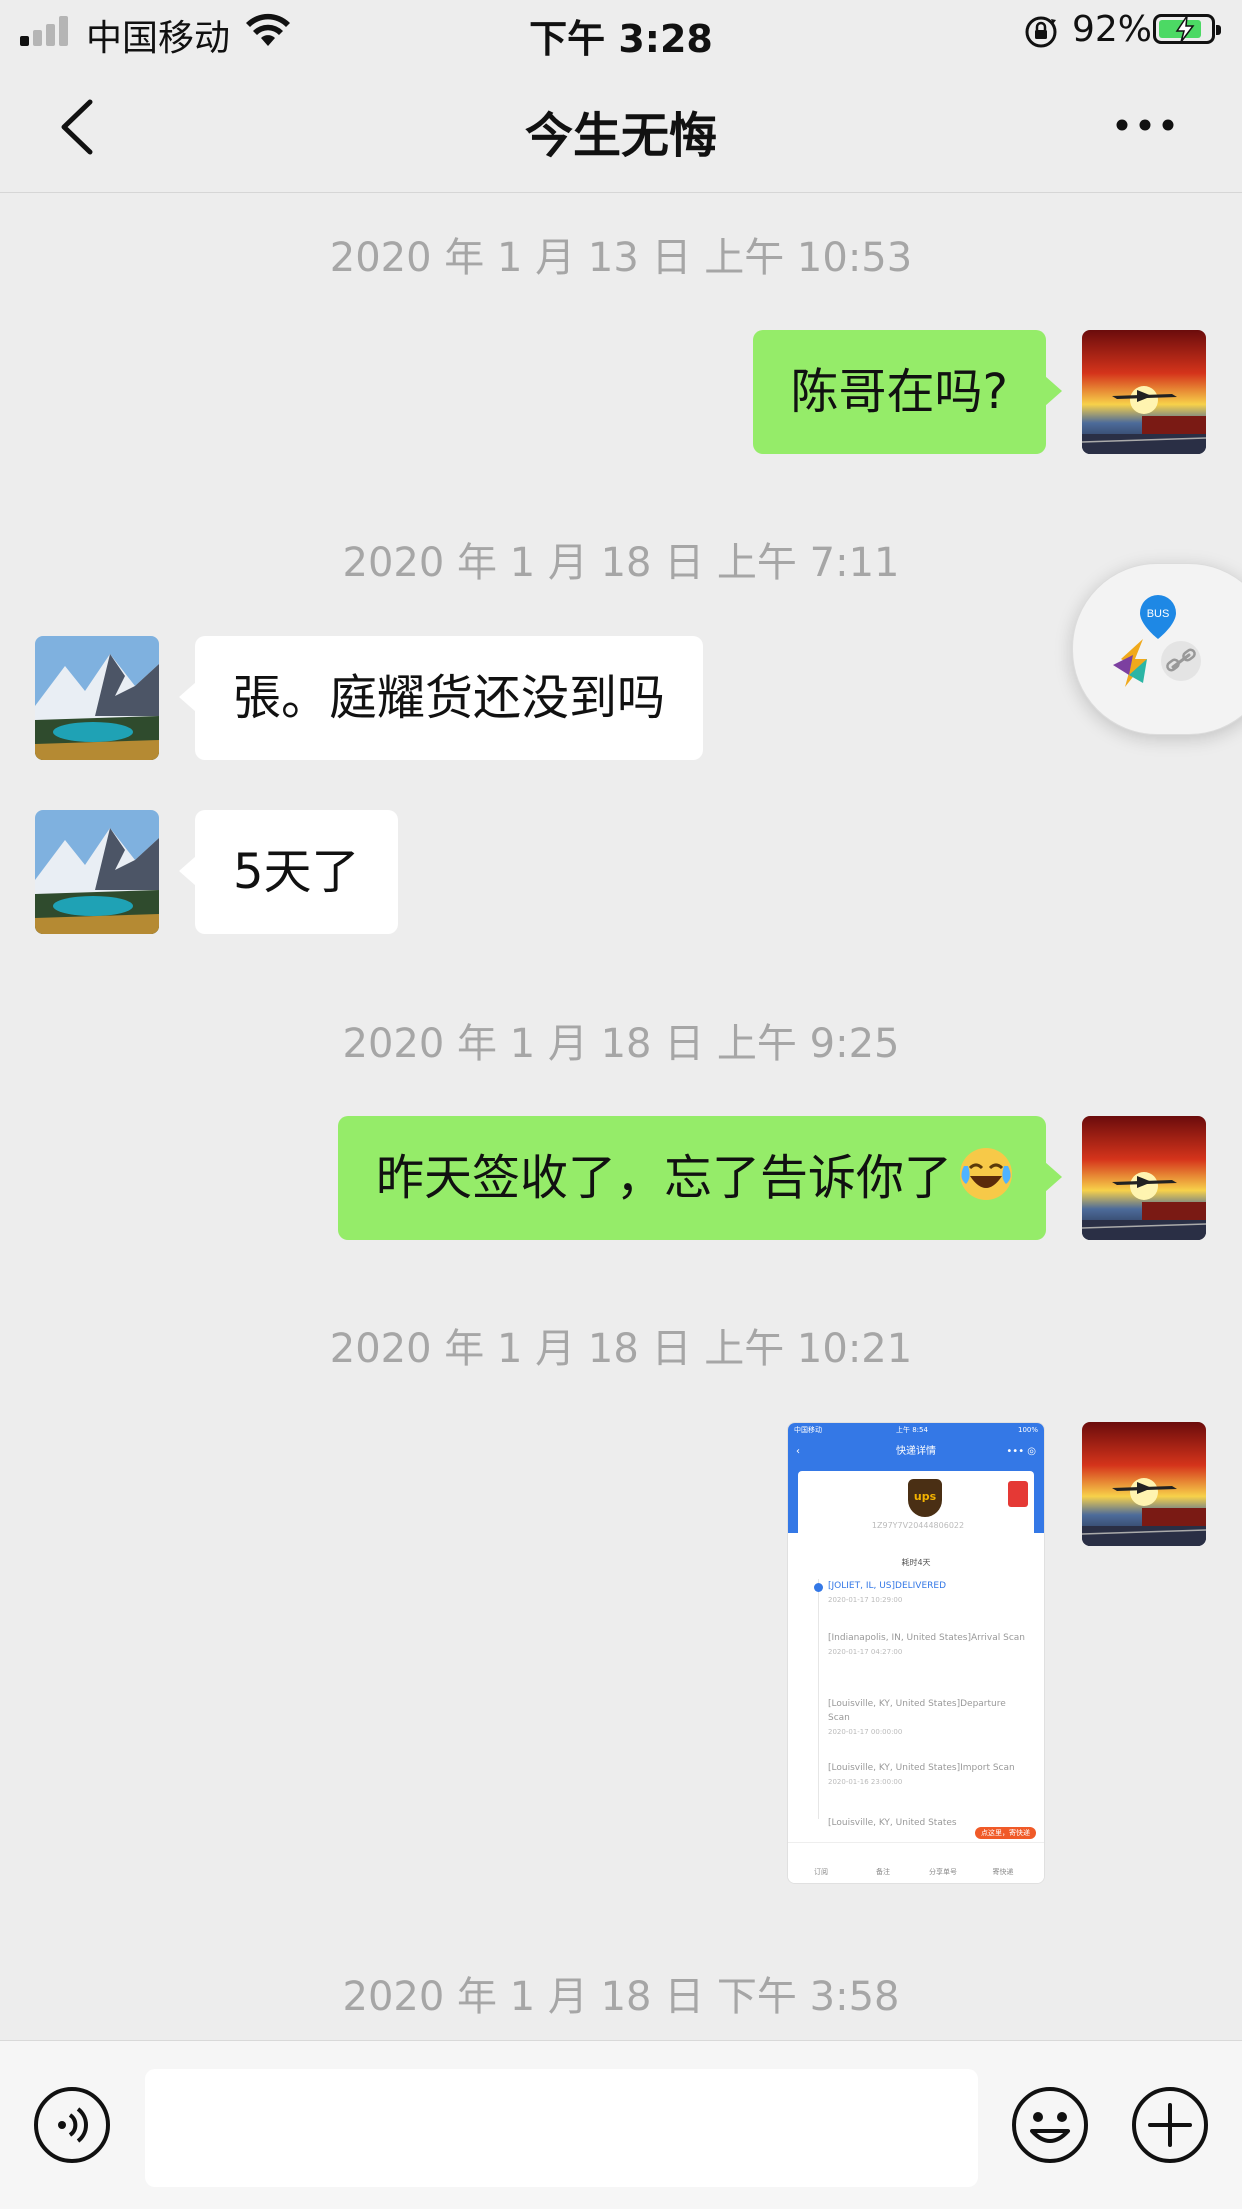 This screenshot has width=1242, height=2209. What do you see at coordinates (986, 1174) in the screenshot?
I see `laughing-crying-emoji` at bounding box center [986, 1174].